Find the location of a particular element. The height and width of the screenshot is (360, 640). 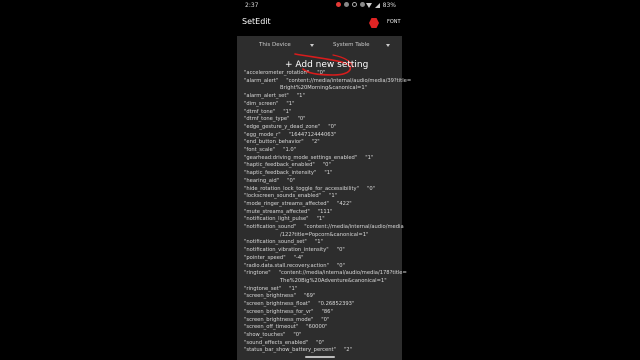

location-icon is located at coordinates (362, 4).